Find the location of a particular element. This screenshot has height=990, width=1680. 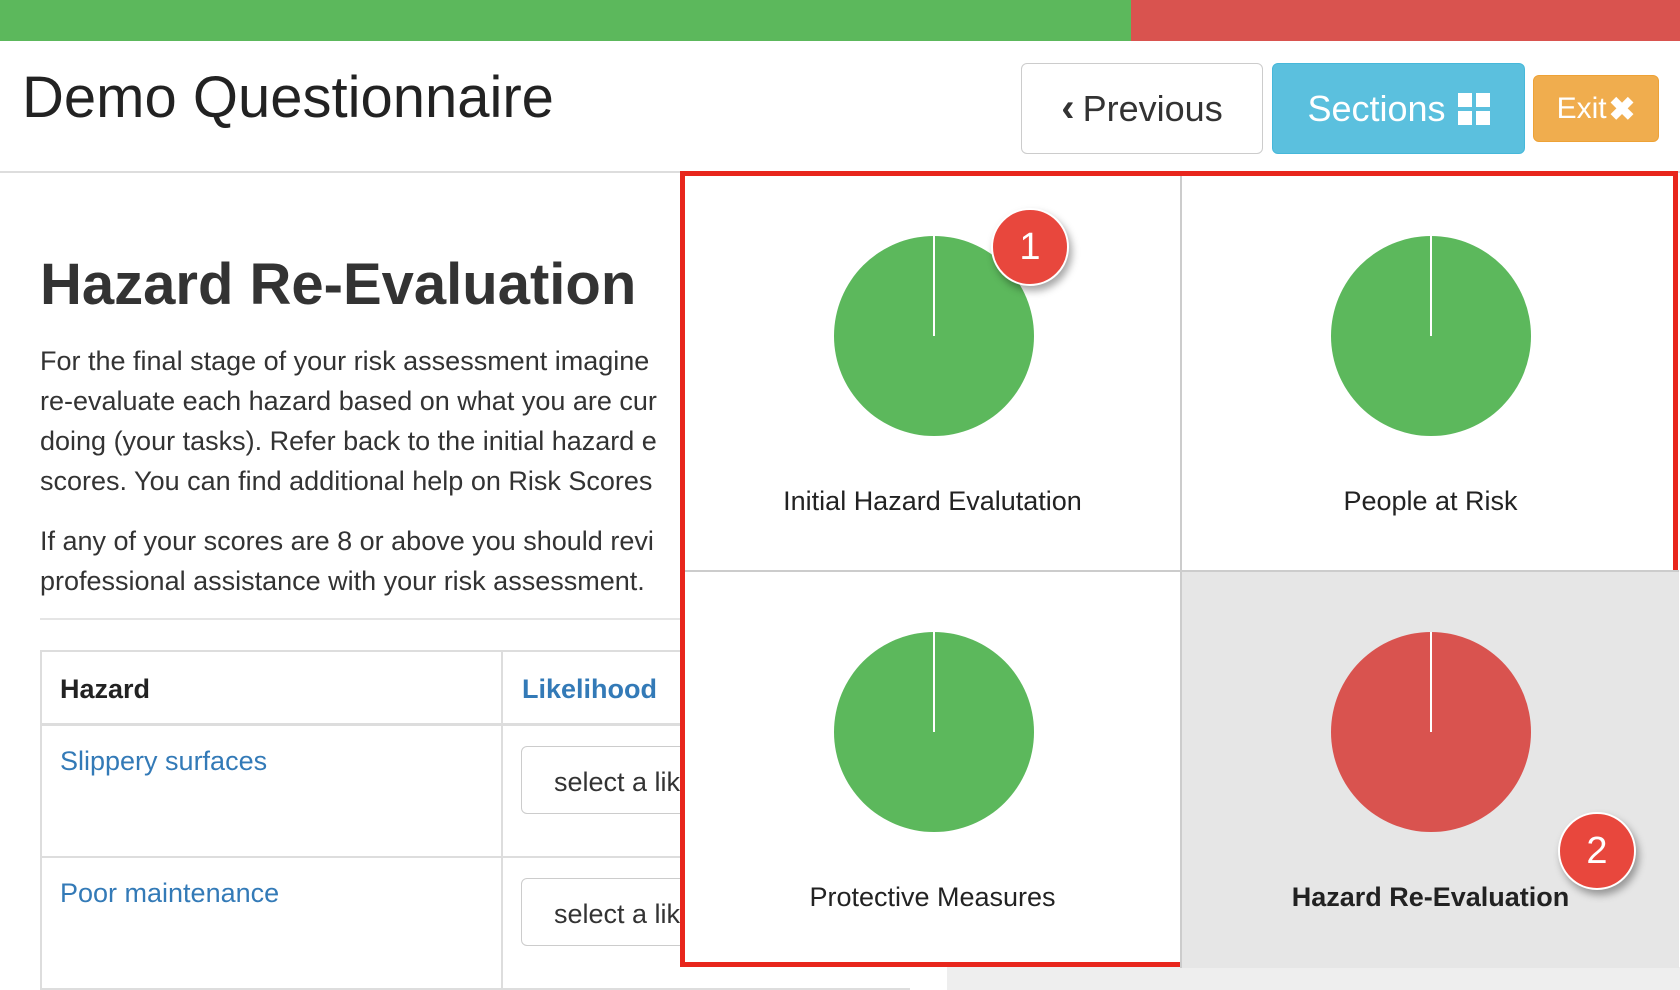

likelihood-column-header: Likelihood is located at coordinates (589, 689).